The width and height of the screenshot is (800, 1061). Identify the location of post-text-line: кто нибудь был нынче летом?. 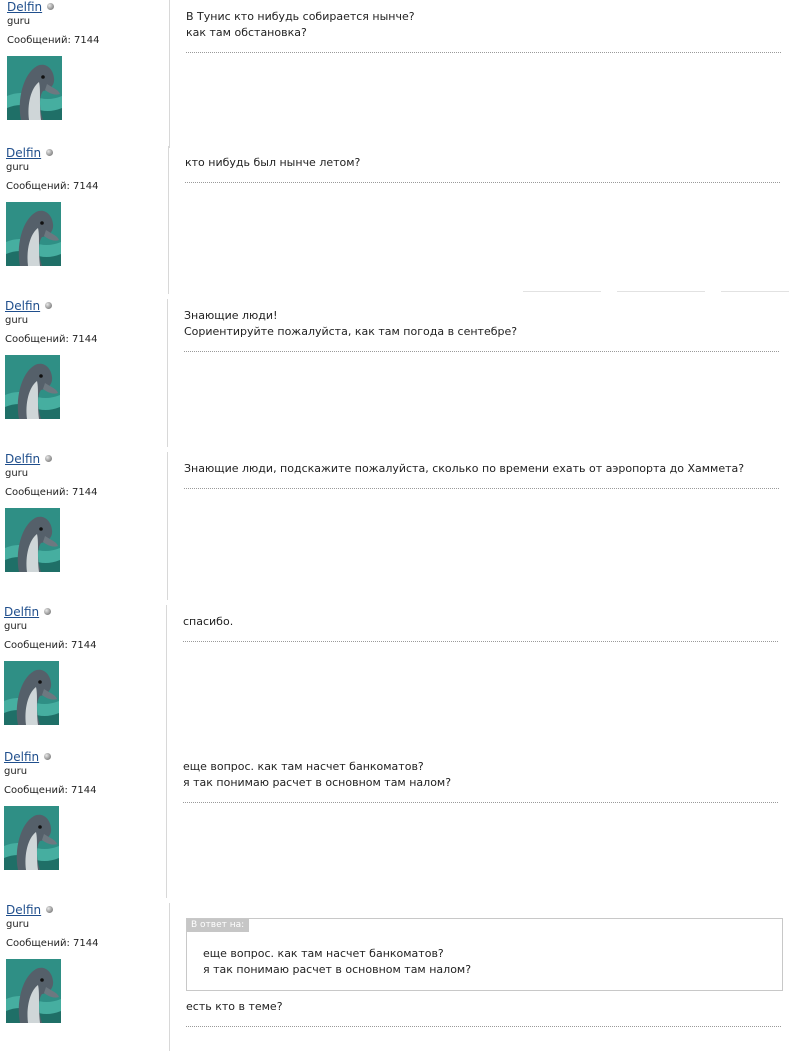
(273, 162).